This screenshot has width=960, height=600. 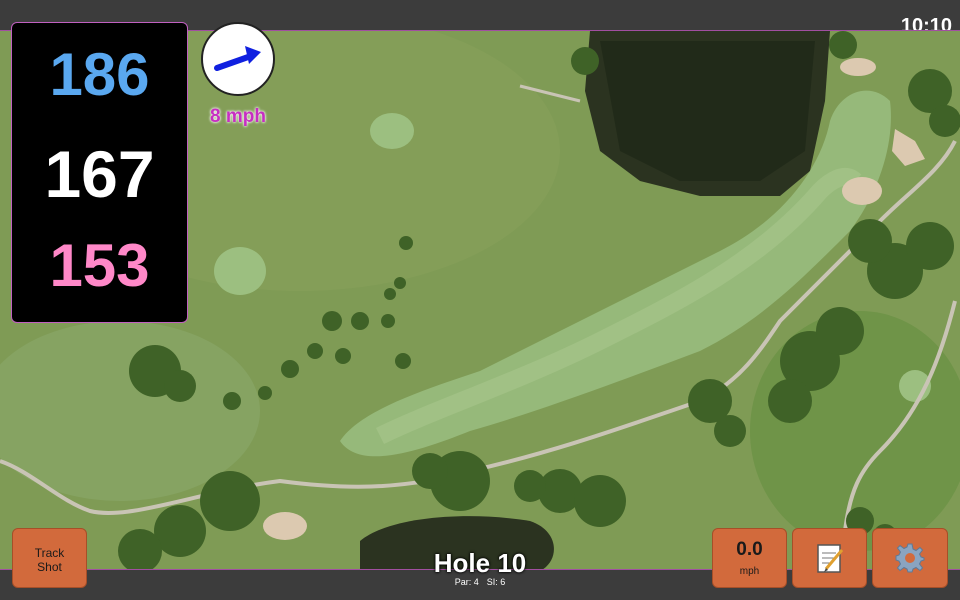 I want to click on hole-stroke-index: SI: 6, so click(x=496, y=582).